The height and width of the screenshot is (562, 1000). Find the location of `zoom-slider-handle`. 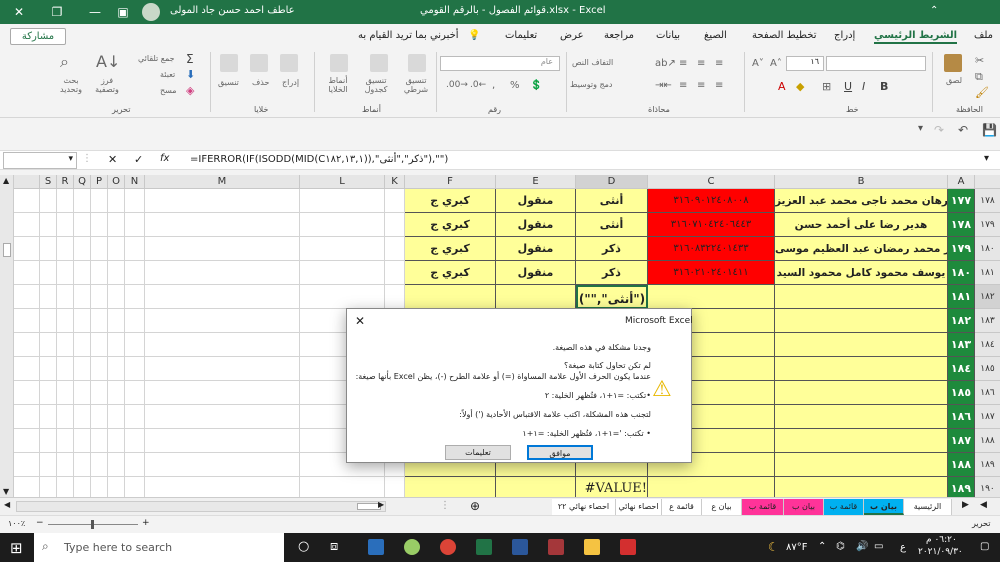

zoom-slider-handle is located at coordinates (92, 524).